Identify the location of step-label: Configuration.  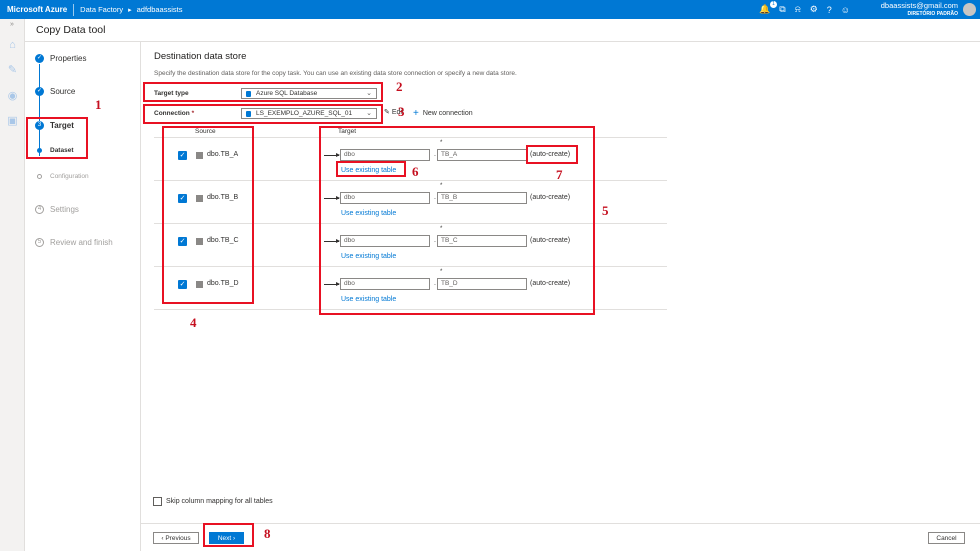
(69, 176).